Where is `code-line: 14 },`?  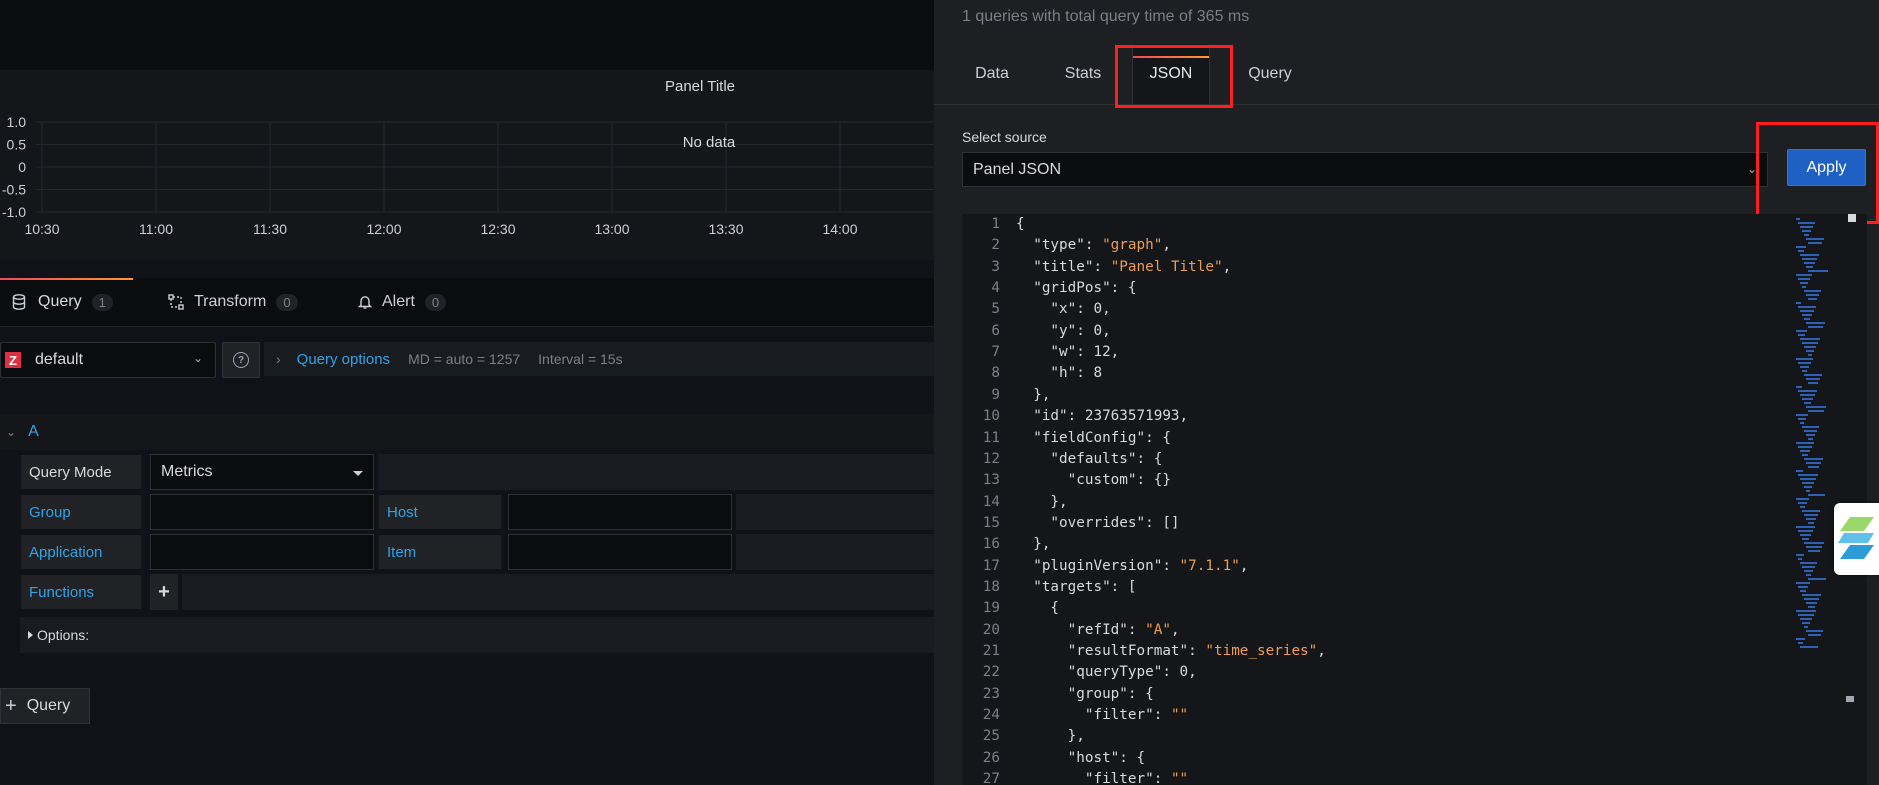 code-line: 14 }, is located at coordinates (1347, 502).